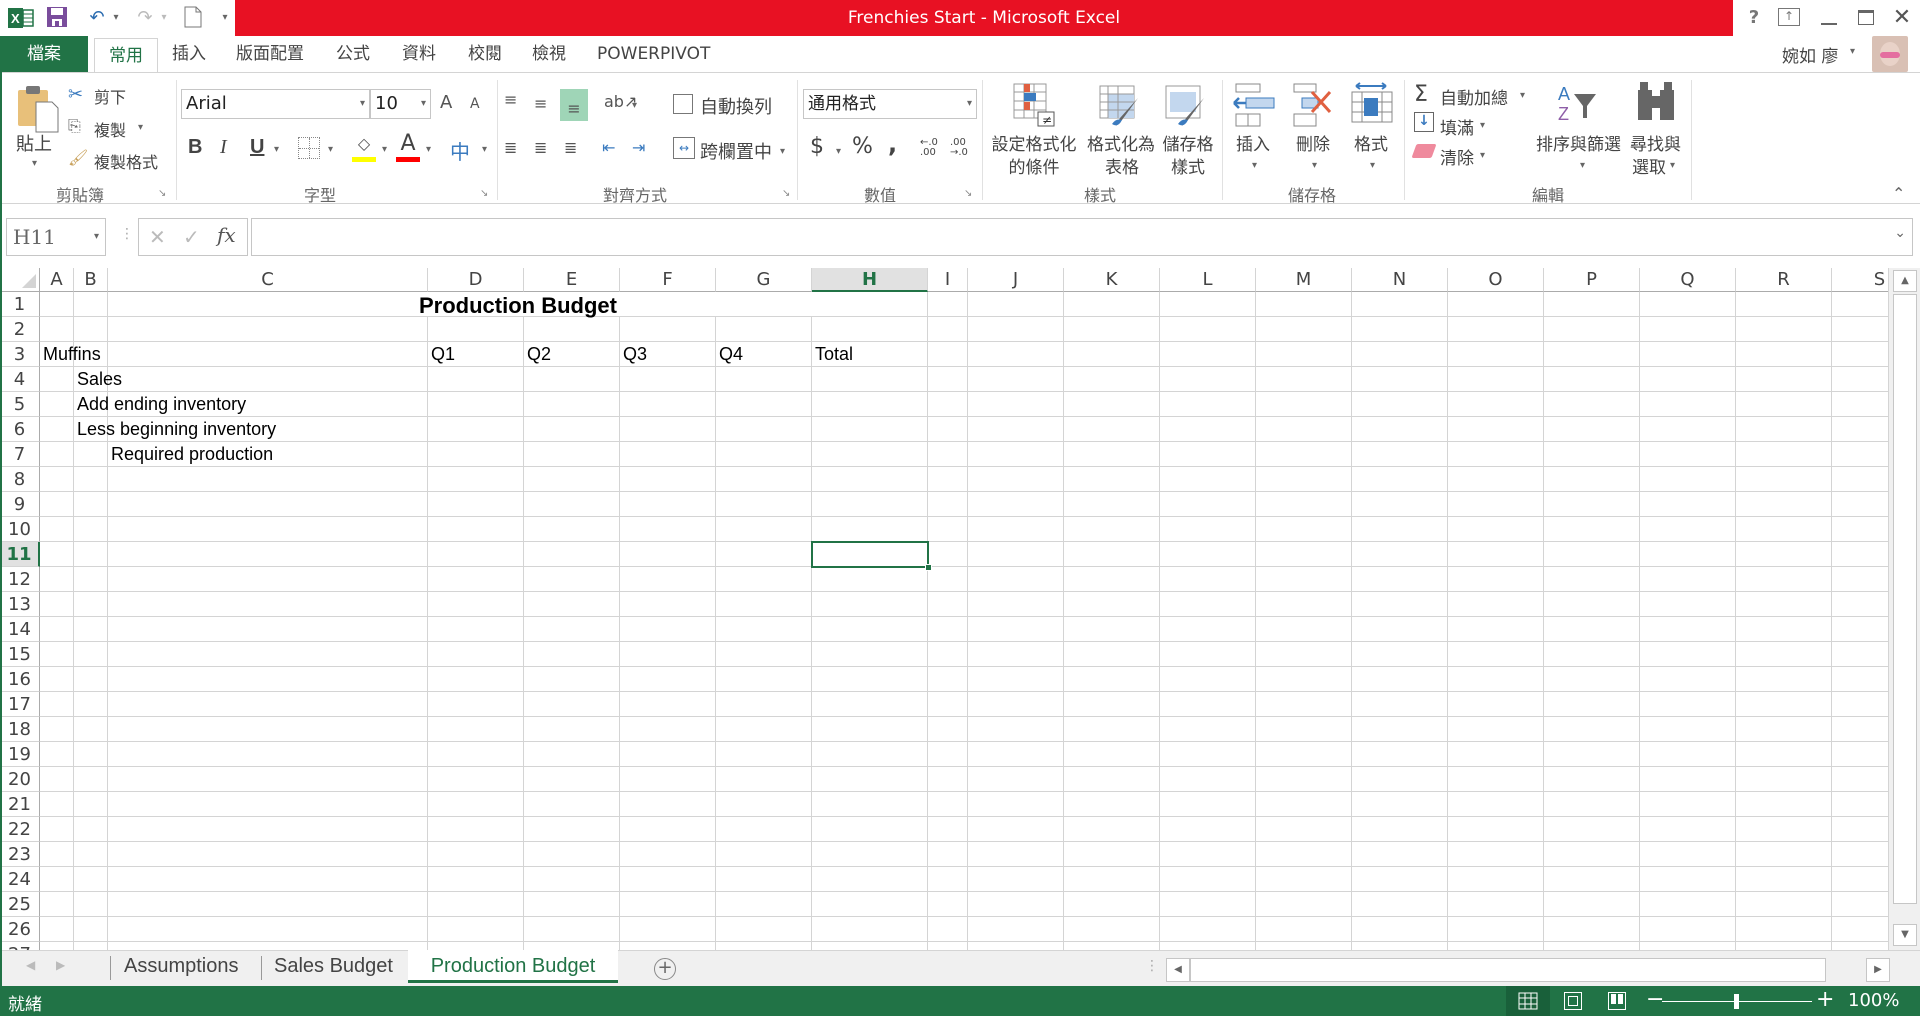 This screenshot has height=1016, width=1920. Describe the element at coordinates (510, 99) in the screenshot. I see `top-align-icon: ≡` at that location.